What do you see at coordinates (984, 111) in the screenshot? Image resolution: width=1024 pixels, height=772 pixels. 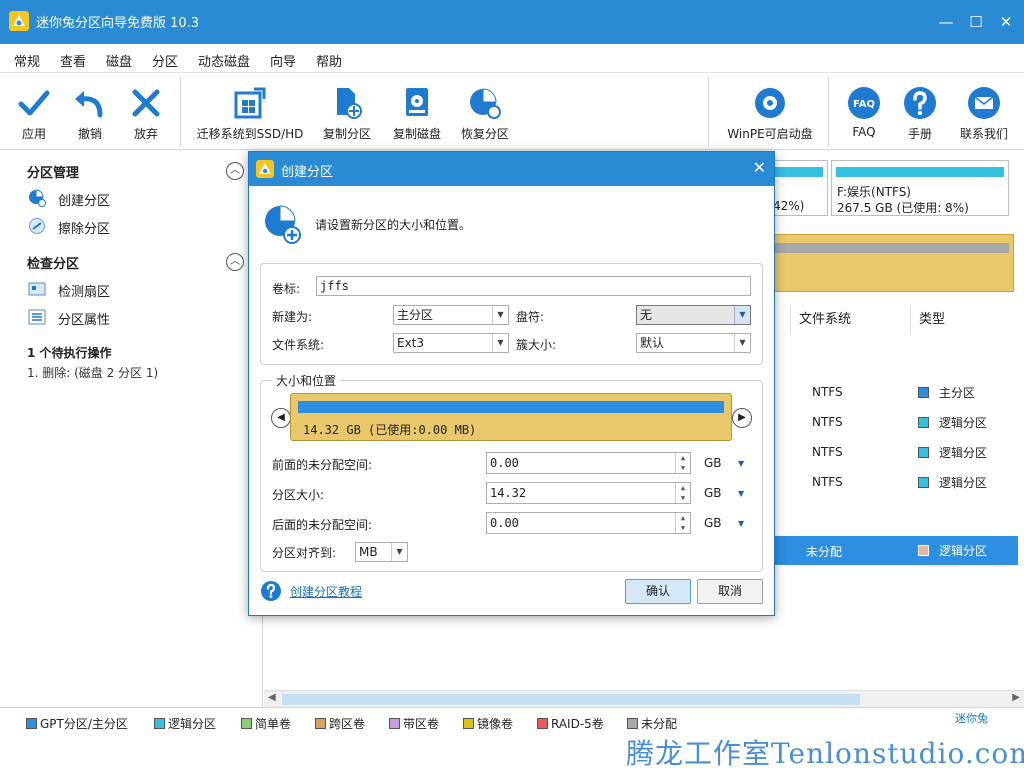 I see `contact-button: 联系我们` at bounding box center [984, 111].